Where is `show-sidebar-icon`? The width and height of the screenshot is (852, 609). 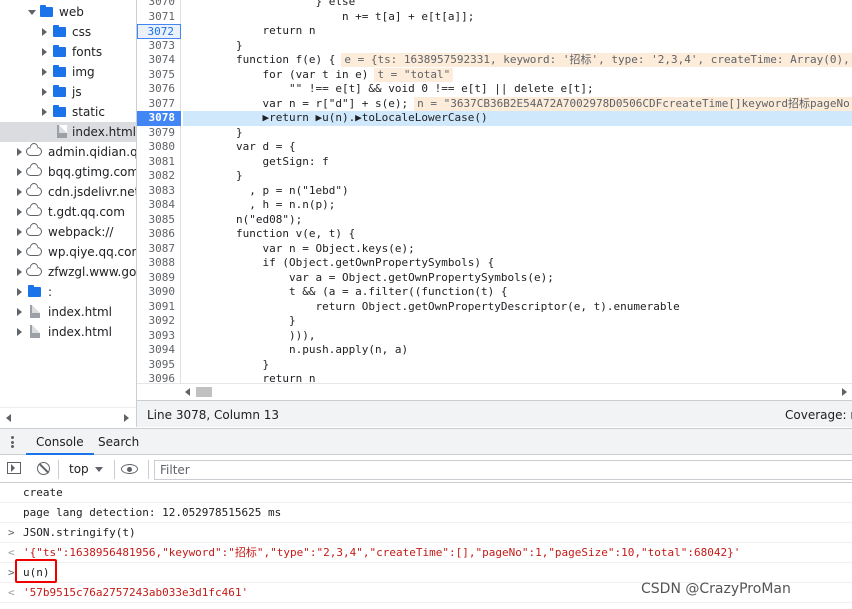 show-sidebar-icon is located at coordinates (14, 468).